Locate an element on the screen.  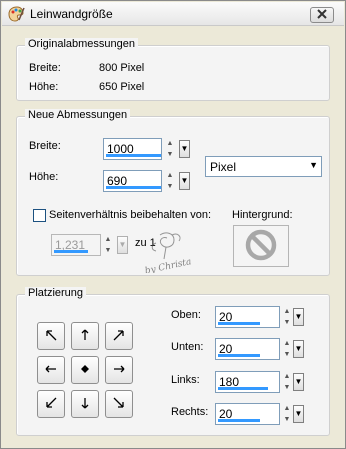
arrow-down-icon is located at coordinates (85, 404).